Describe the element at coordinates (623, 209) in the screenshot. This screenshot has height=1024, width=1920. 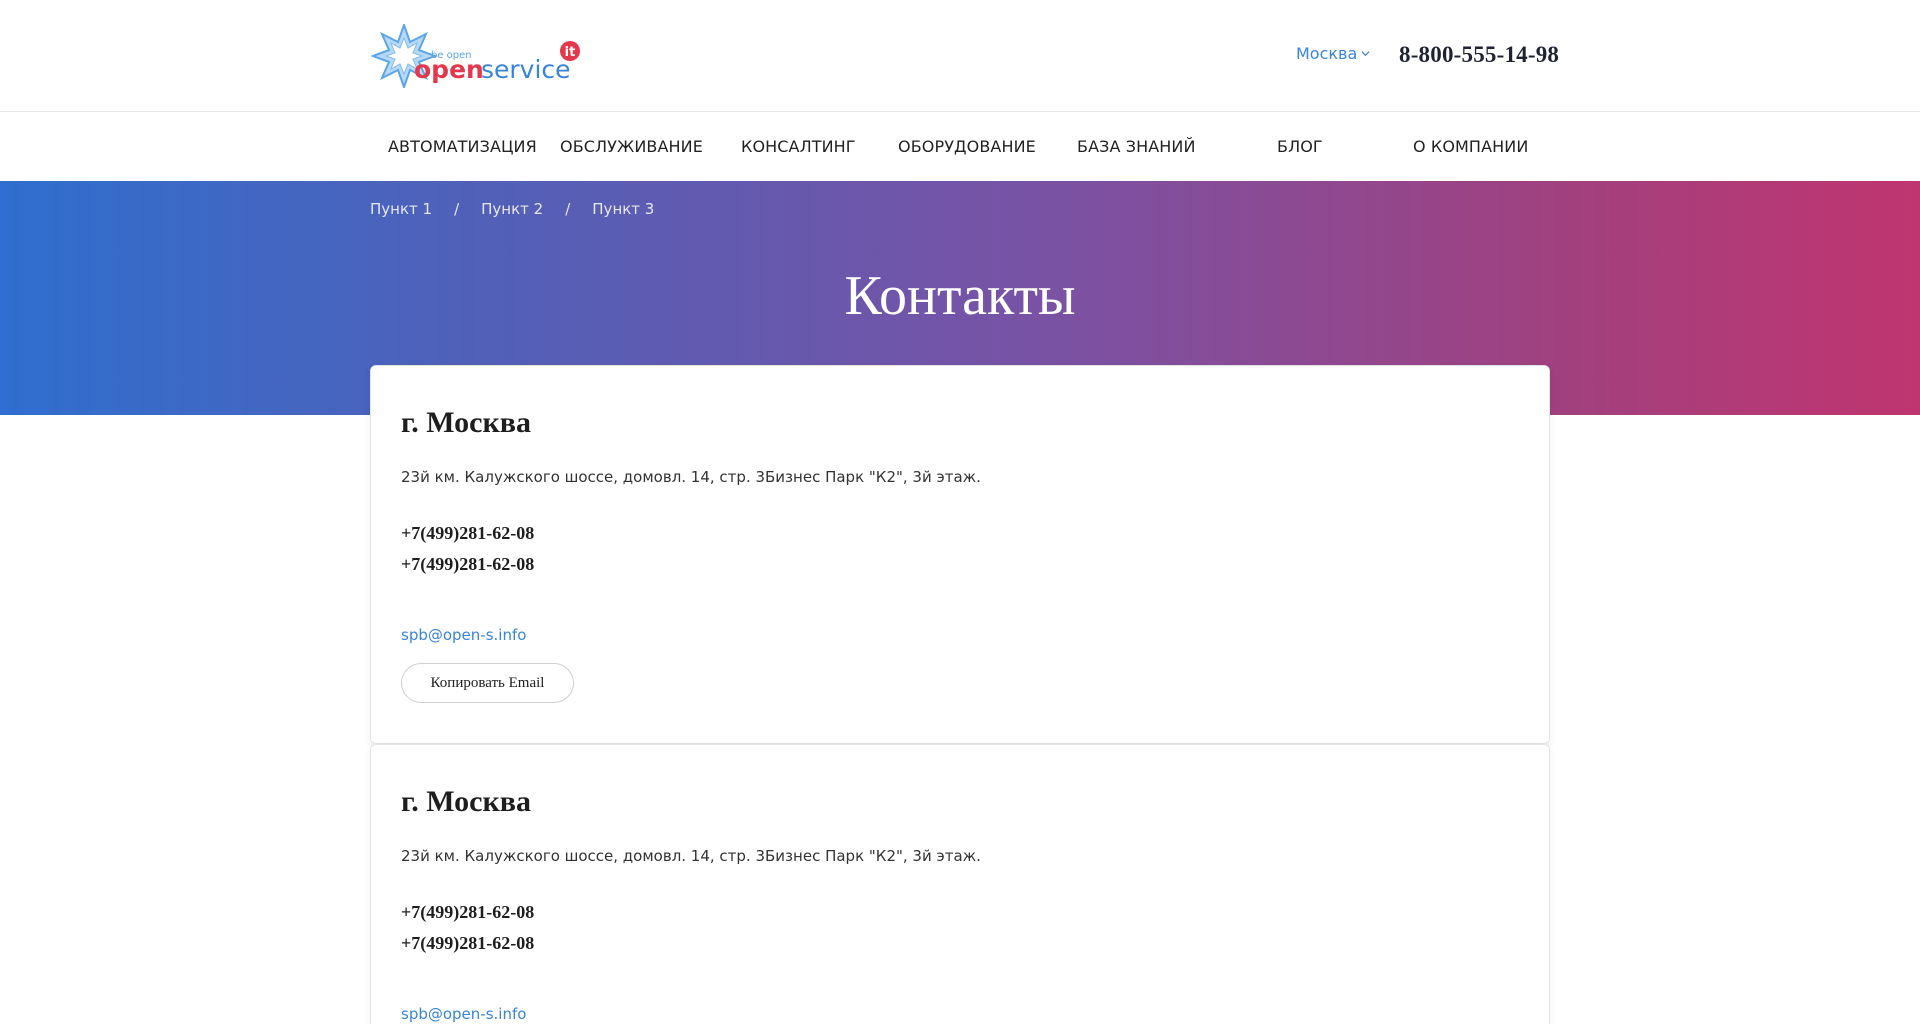
I see `breadcrumb-item: Пункт 3` at that location.